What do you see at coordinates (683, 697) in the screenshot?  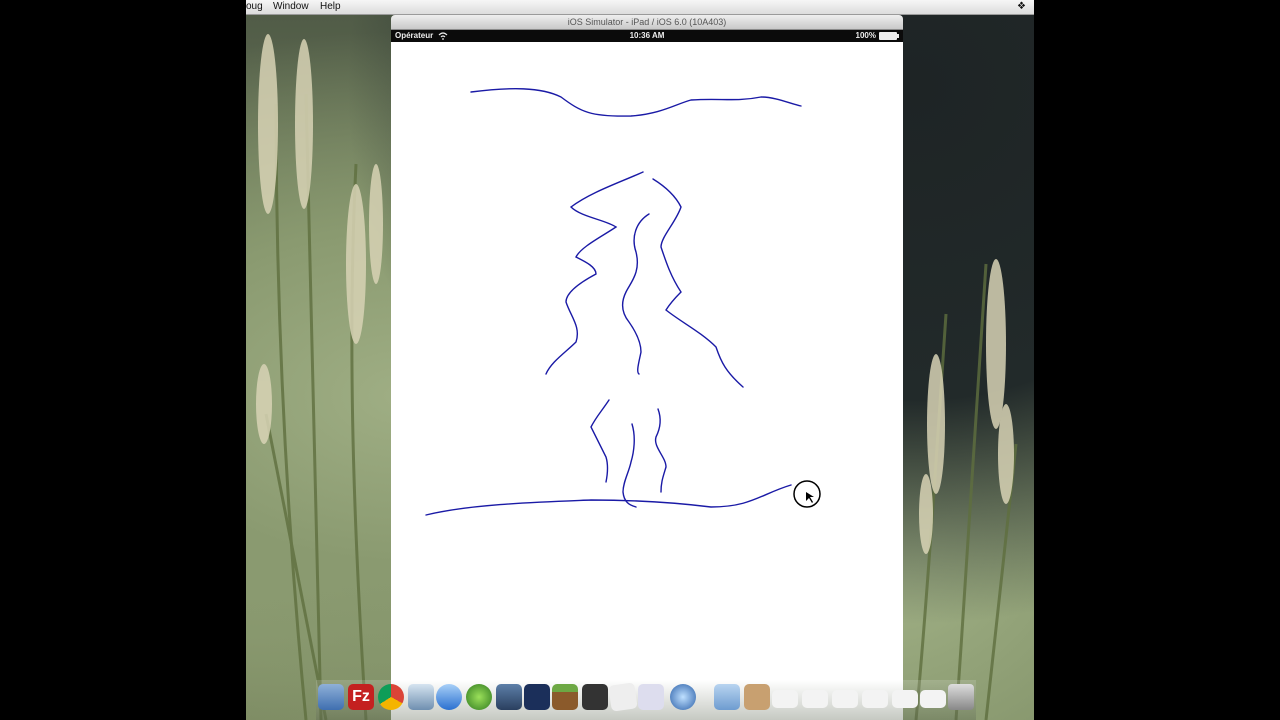 I see `quicktime-icon` at bounding box center [683, 697].